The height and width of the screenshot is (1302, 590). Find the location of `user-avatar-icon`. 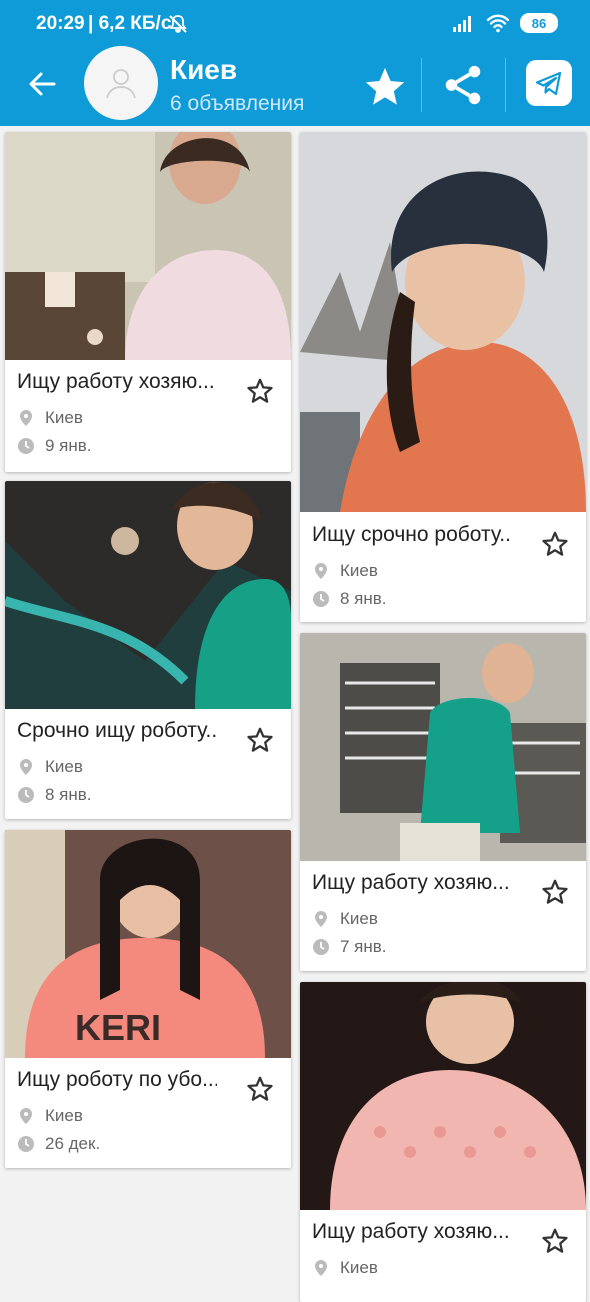

user-avatar-icon is located at coordinates (121, 84).